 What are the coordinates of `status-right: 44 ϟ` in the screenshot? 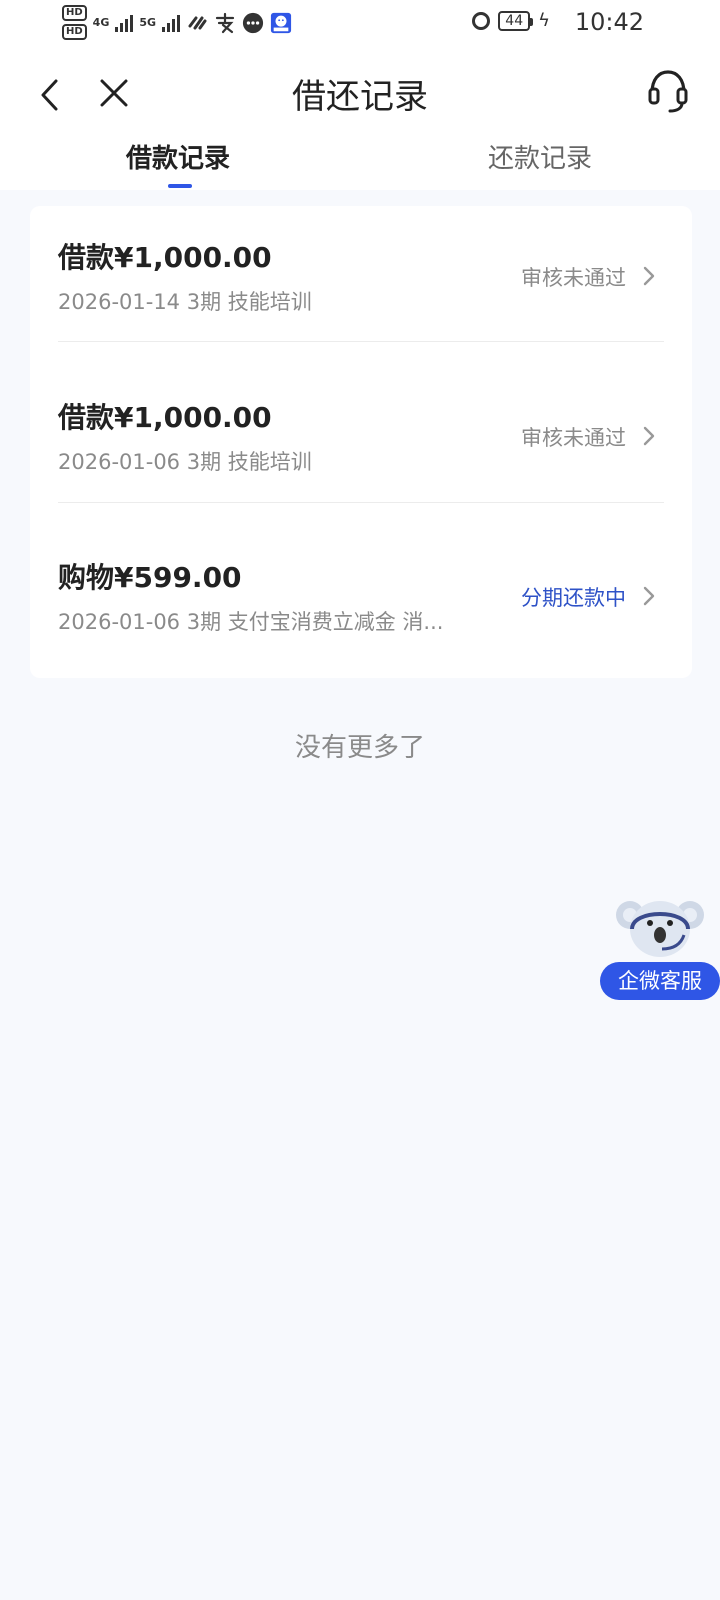 It's located at (511, 20).